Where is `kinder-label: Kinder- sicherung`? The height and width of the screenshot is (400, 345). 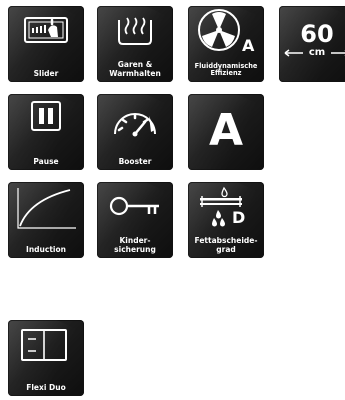 kinder-label: Kinder- sicherung is located at coordinates (135, 245).